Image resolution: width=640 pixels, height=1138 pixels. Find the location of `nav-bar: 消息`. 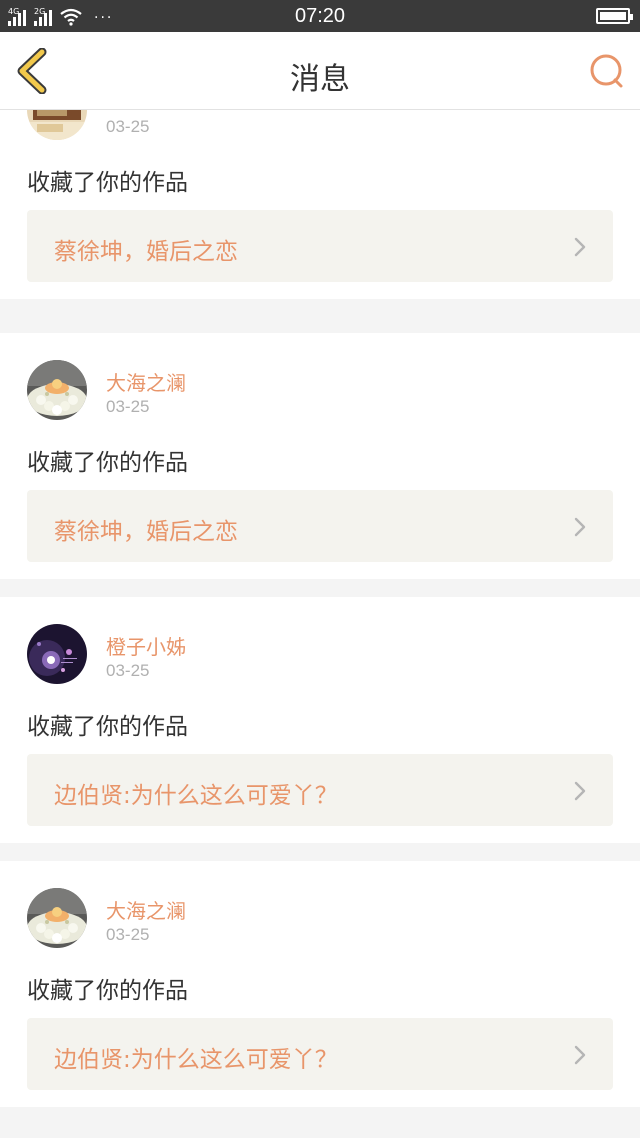

nav-bar: 消息 is located at coordinates (320, 71).